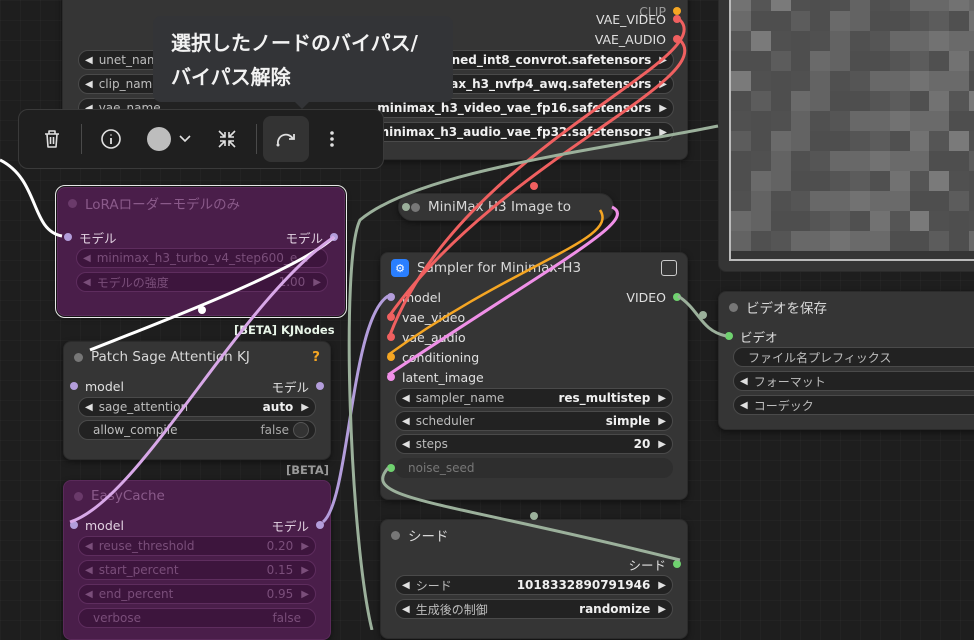 The height and width of the screenshot is (640, 974). Describe the element at coordinates (332, 139) in the screenshot. I see `more-options-button` at that location.